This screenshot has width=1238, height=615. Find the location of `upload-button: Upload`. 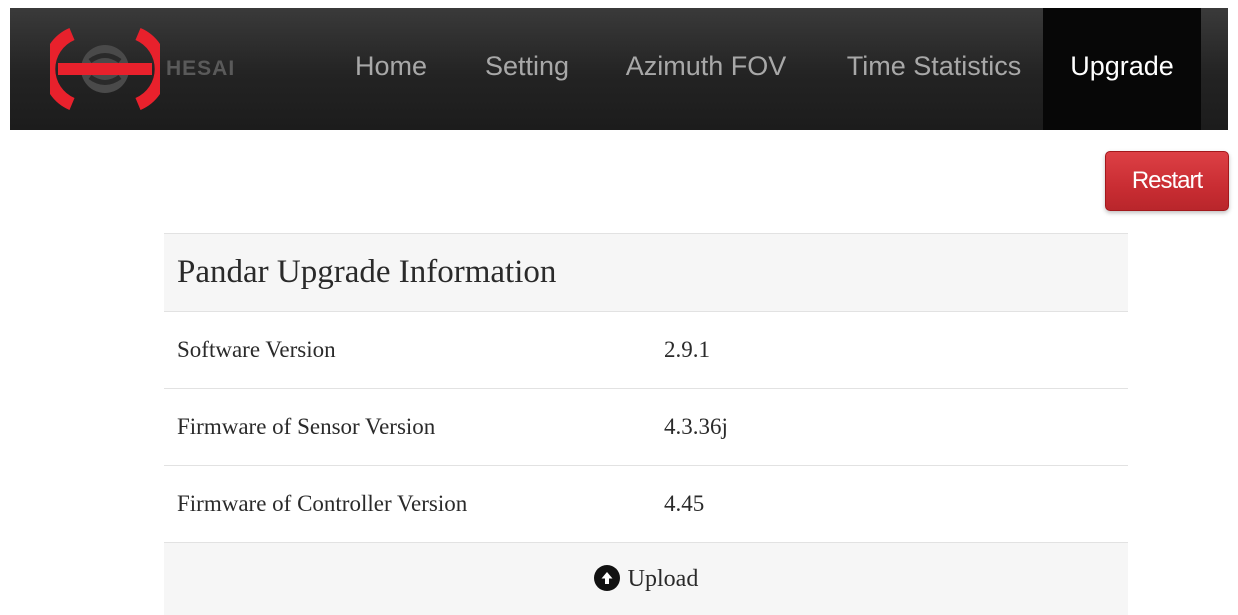

upload-button: Upload is located at coordinates (646, 579).